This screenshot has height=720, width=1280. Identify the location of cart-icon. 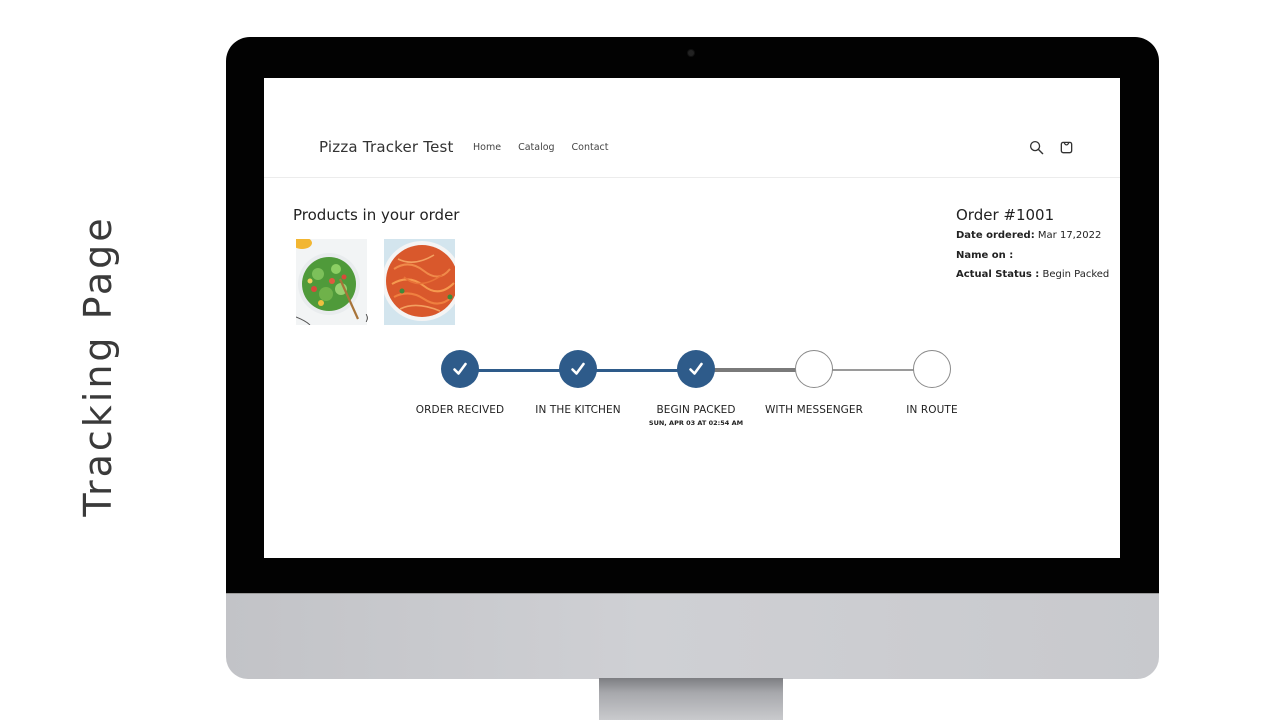
(1066, 147).